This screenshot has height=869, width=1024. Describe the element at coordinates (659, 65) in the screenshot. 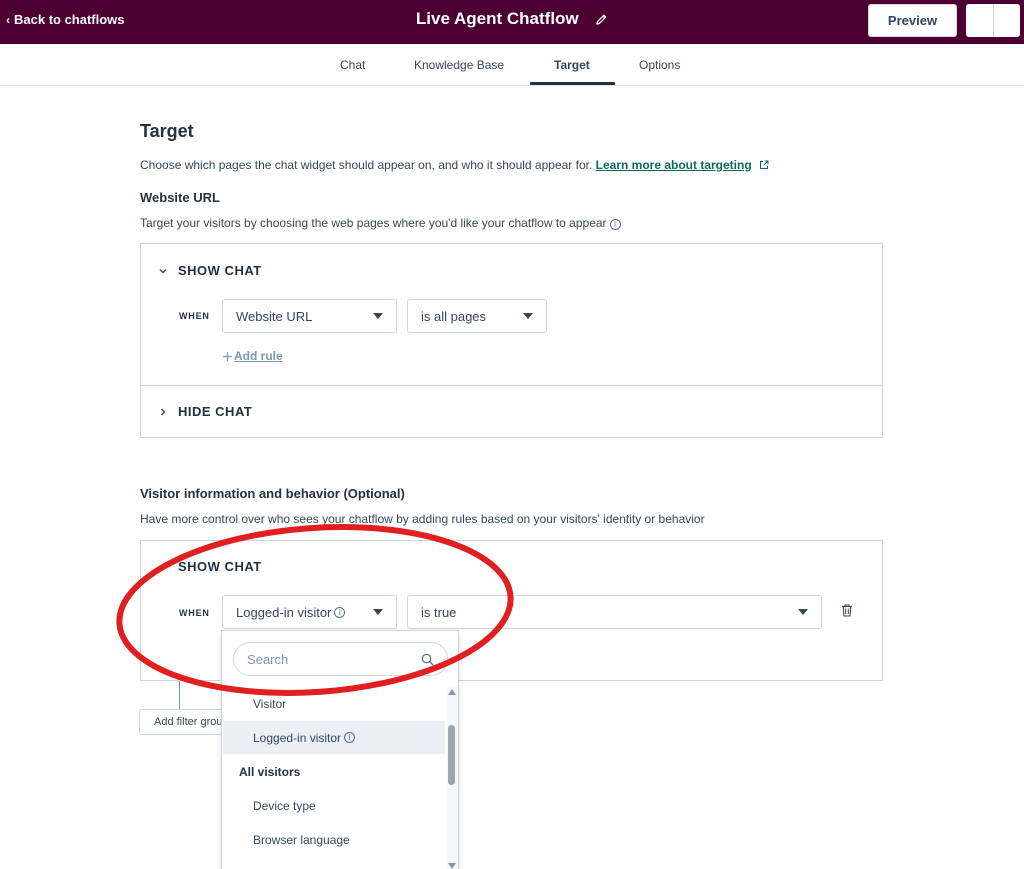

I see `tab-options: Options` at that location.